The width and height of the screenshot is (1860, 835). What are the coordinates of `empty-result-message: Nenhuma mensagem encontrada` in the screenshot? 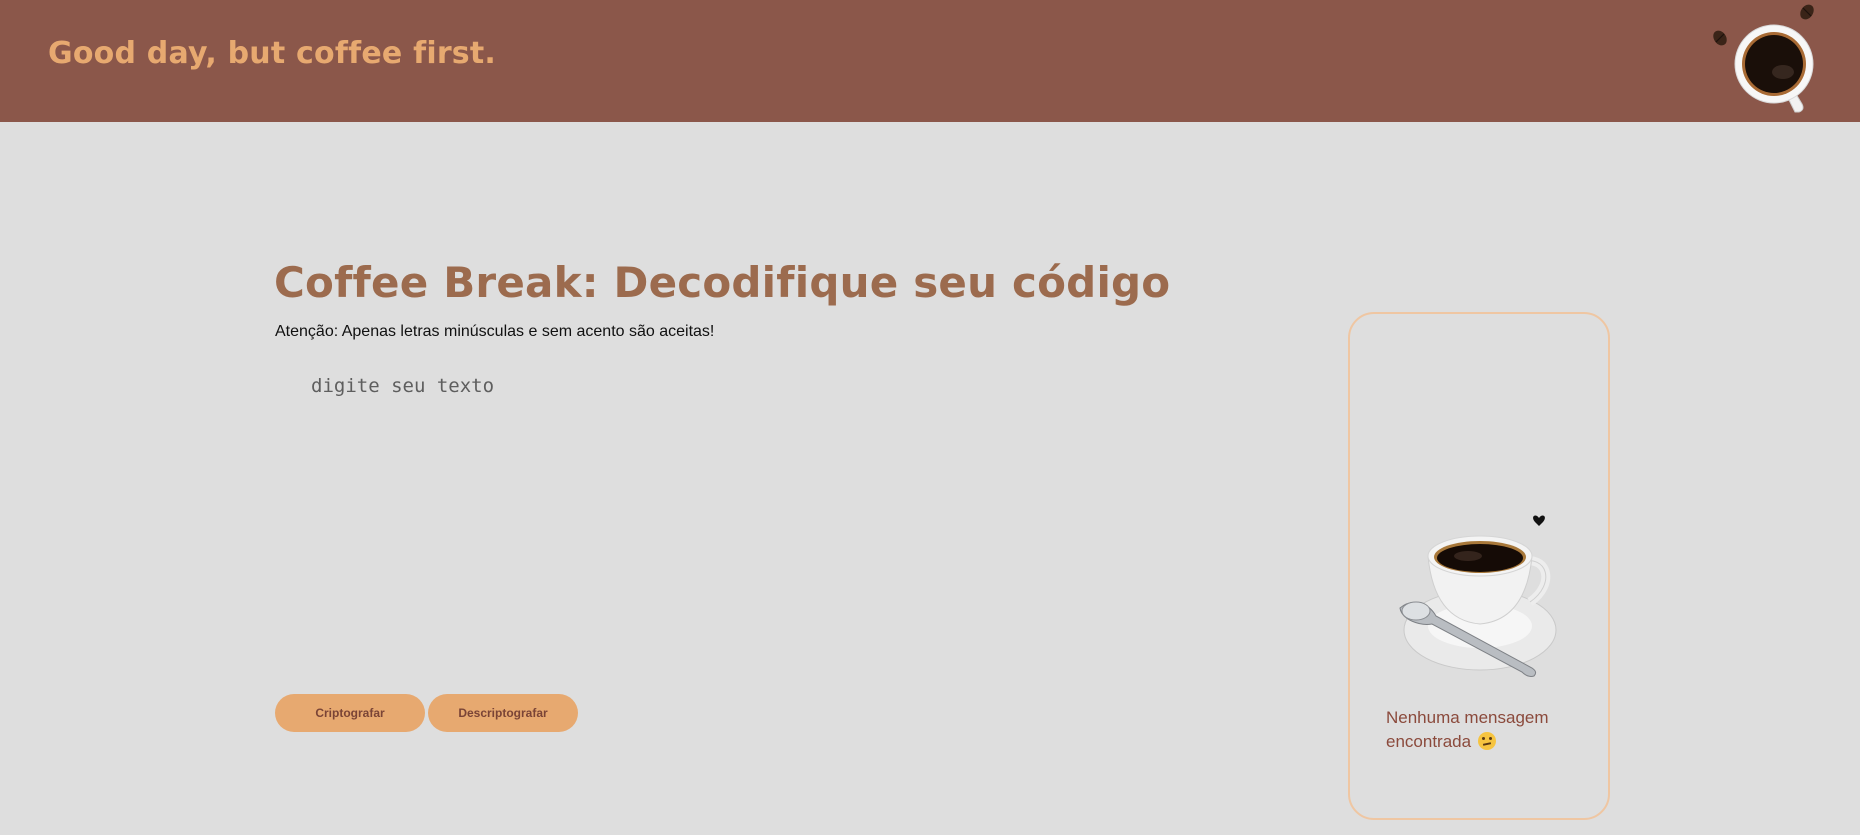 It's located at (1491, 730).